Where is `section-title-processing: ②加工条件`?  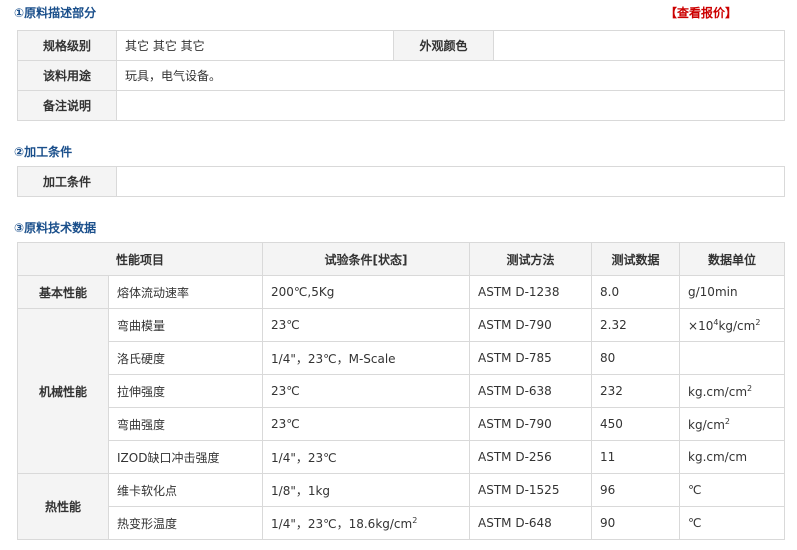
section-title-processing: ②加工条件 is located at coordinates (43, 152).